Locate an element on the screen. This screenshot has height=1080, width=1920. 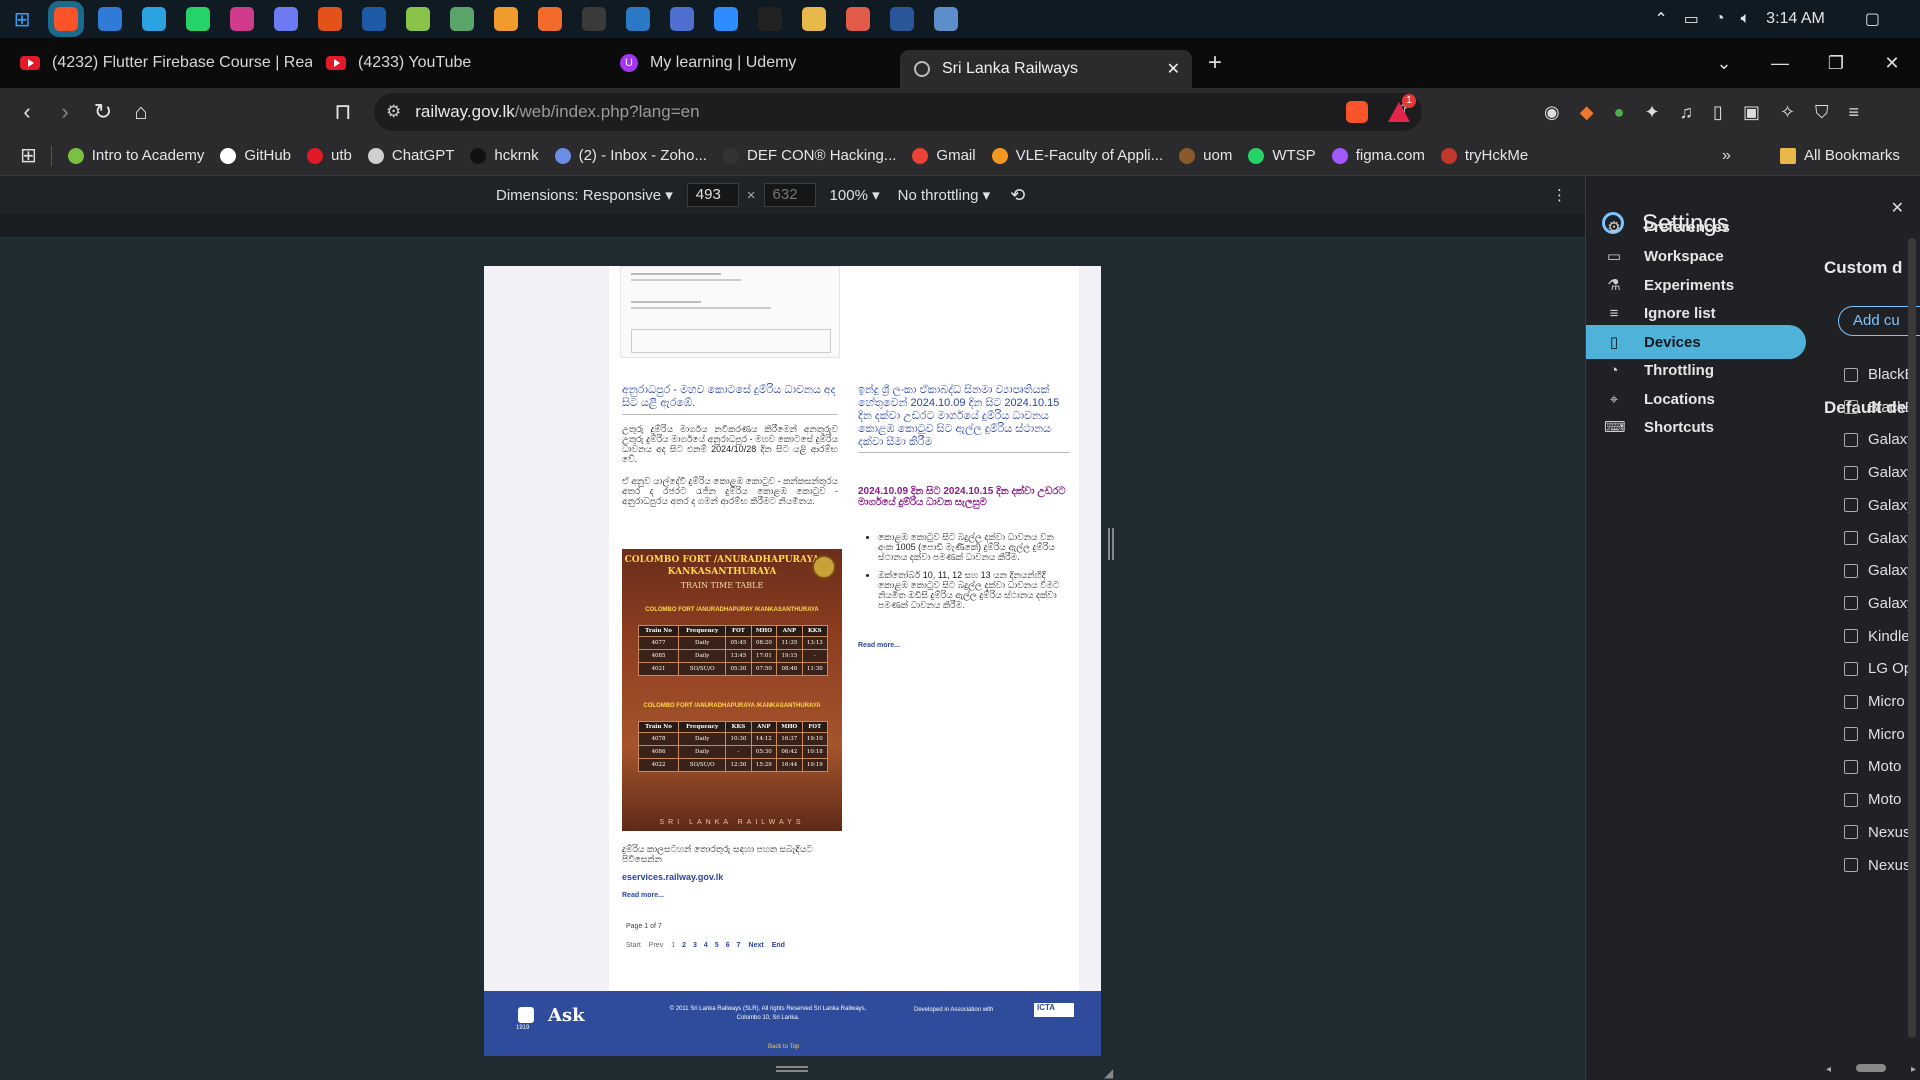
back-to-top-link: Back to Top is located at coordinates (783, 1047).